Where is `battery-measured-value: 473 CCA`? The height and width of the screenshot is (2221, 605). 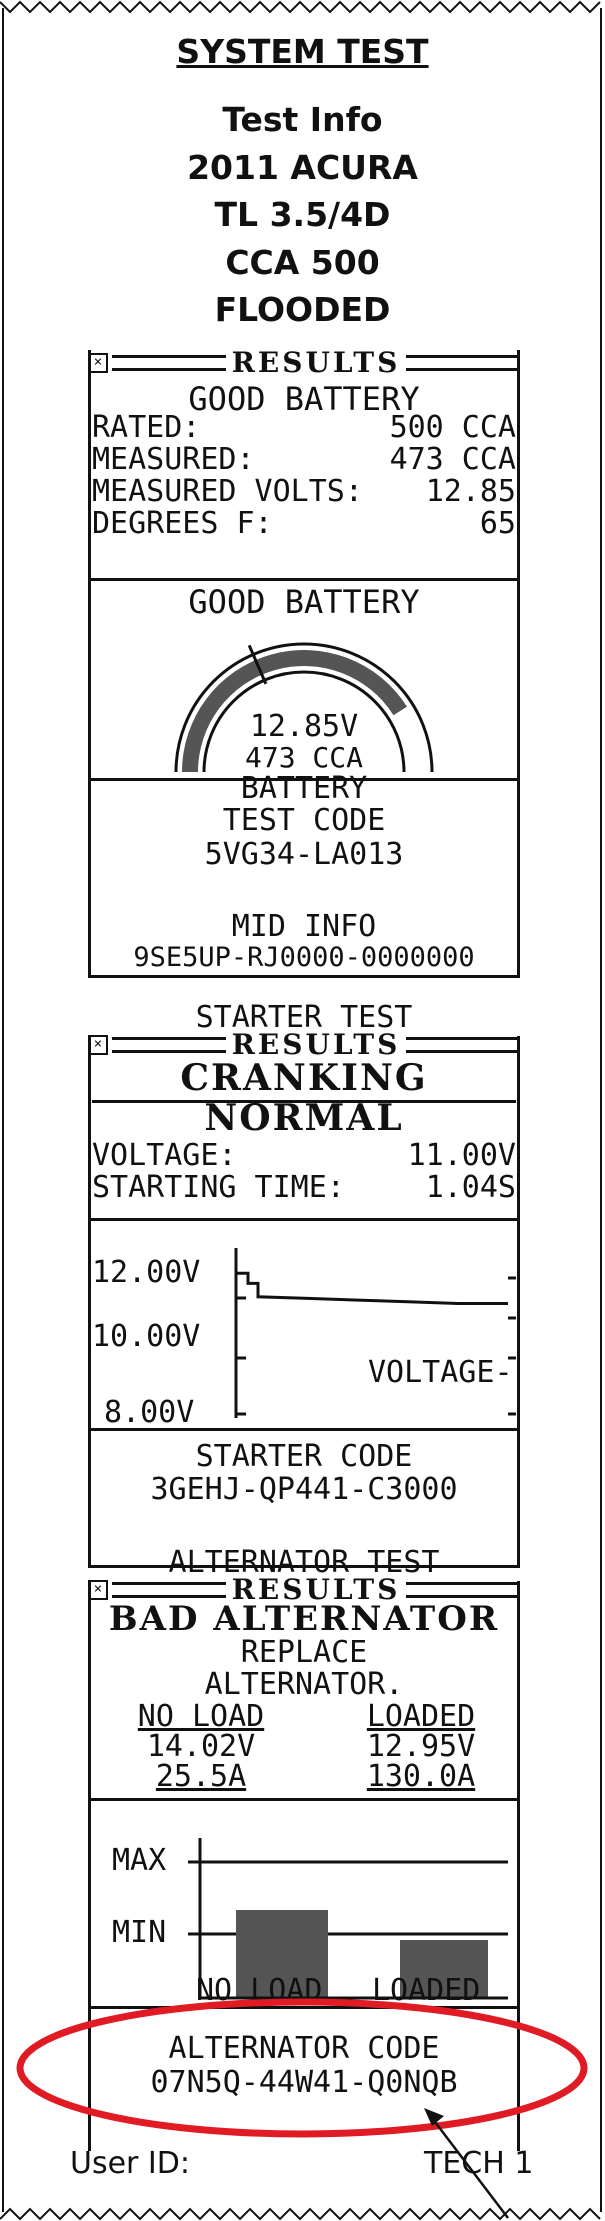 battery-measured-value: 473 CCA is located at coordinates (452, 459).